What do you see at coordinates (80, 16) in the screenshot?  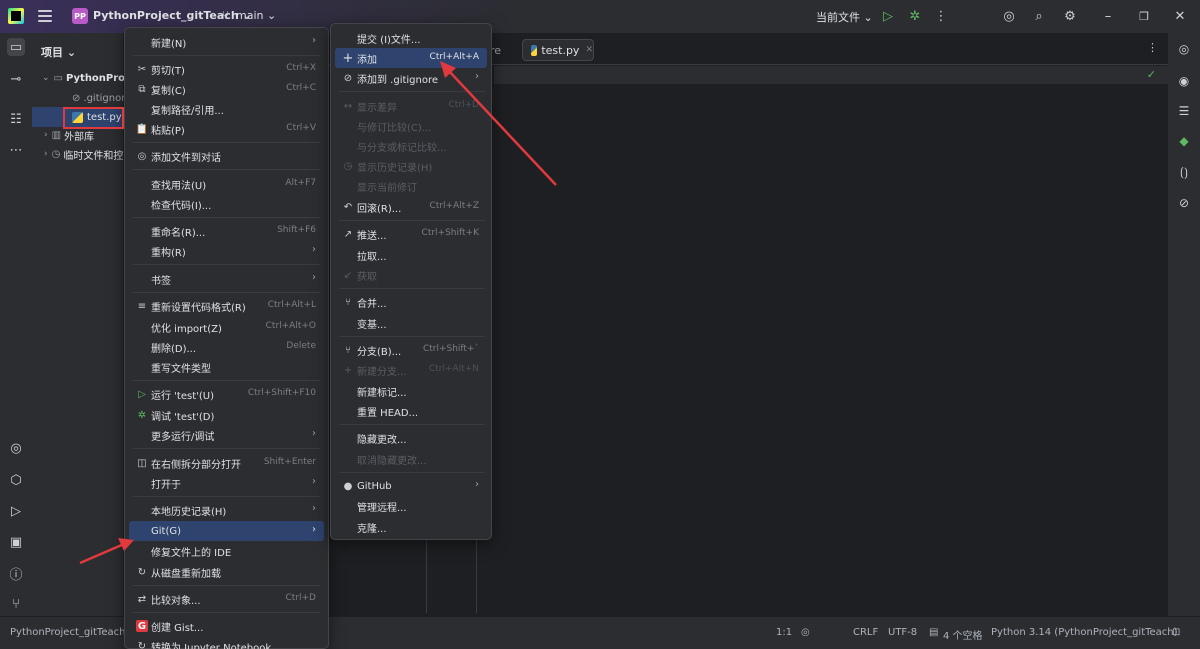 I see `project-badge: PP` at bounding box center [80, 16].